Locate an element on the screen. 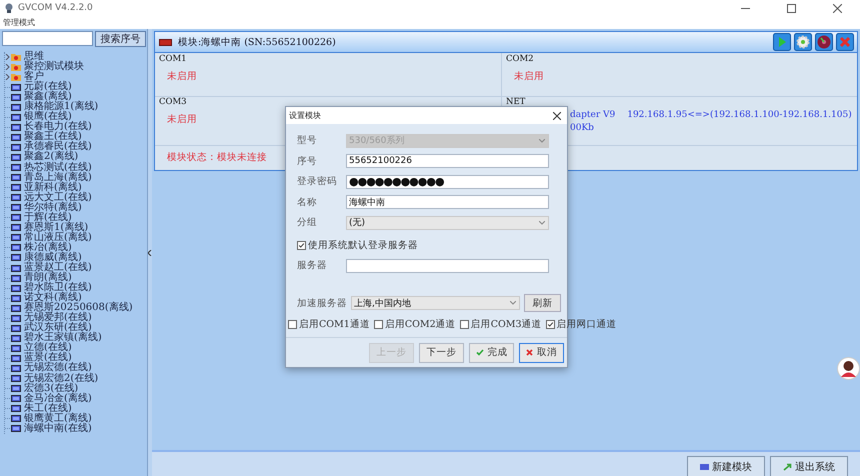 This screenshot has width=860, height=476. new-module-button: 新建模块 is located at coordinates (726, 466).